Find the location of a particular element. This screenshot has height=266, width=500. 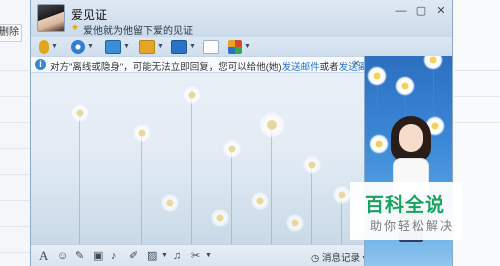

magic-wand-icon: ✎ is located at coordinates (79, 256).